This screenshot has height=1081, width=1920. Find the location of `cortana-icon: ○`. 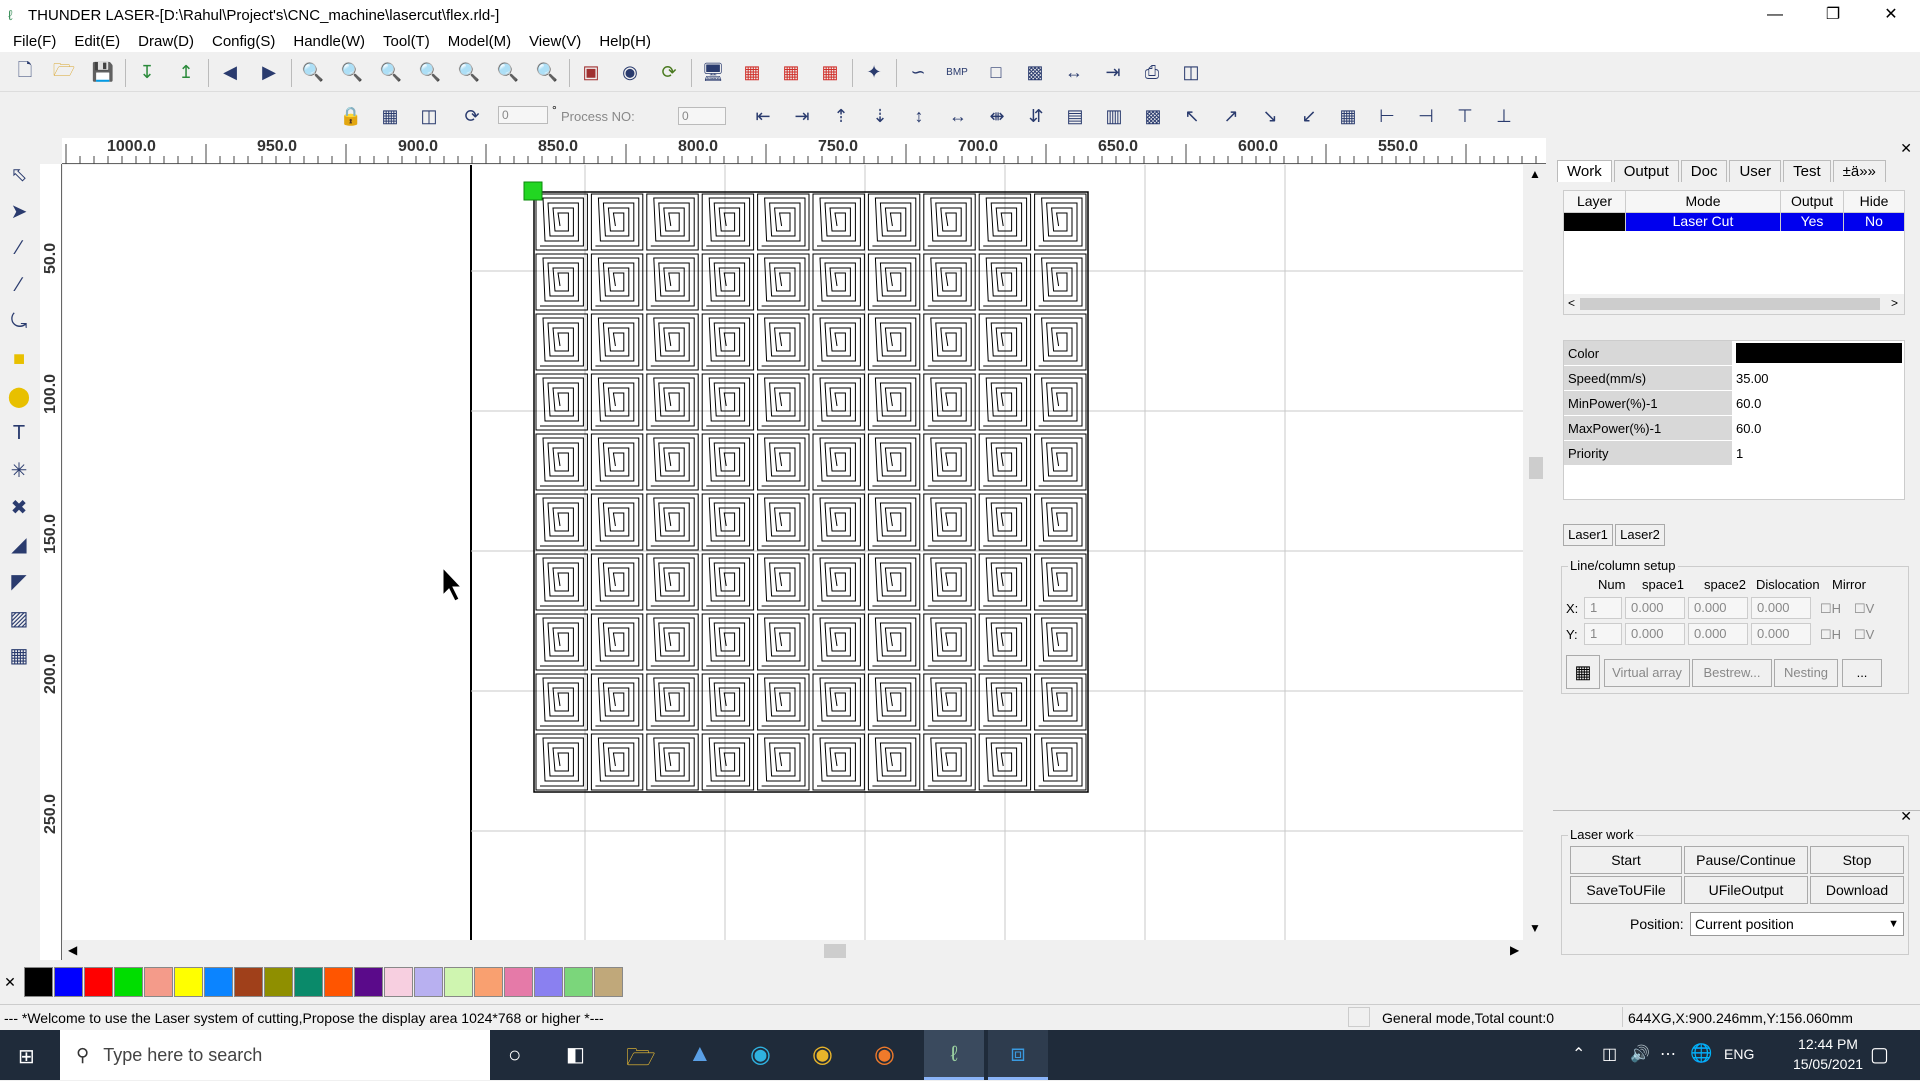

cortana-icon: ○ is located at coordinates (514, 1055).